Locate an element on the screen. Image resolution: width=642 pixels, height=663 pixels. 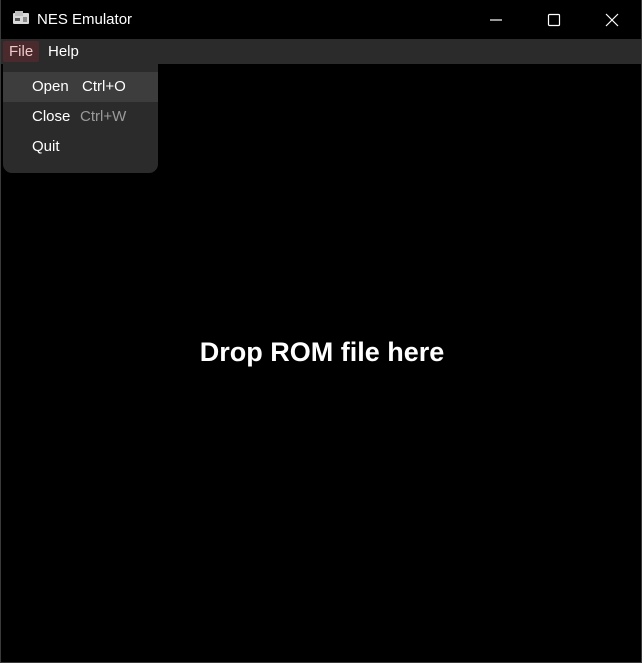
menu-bar: File Help is located at coordinates (321, 51).